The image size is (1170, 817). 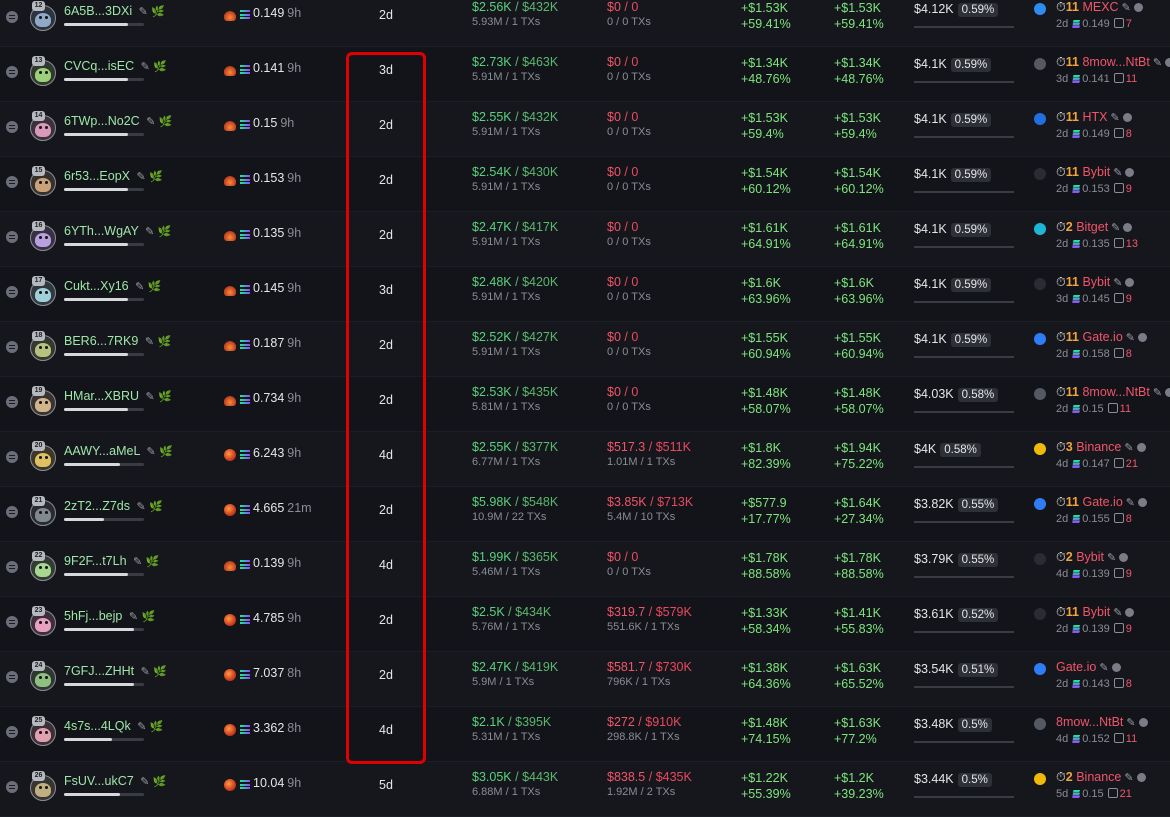 What do you see at coordinates (99, 66) in the screenshot?
I see `wallet-address: CVCq...isEC` at bounding box center [99, 66].